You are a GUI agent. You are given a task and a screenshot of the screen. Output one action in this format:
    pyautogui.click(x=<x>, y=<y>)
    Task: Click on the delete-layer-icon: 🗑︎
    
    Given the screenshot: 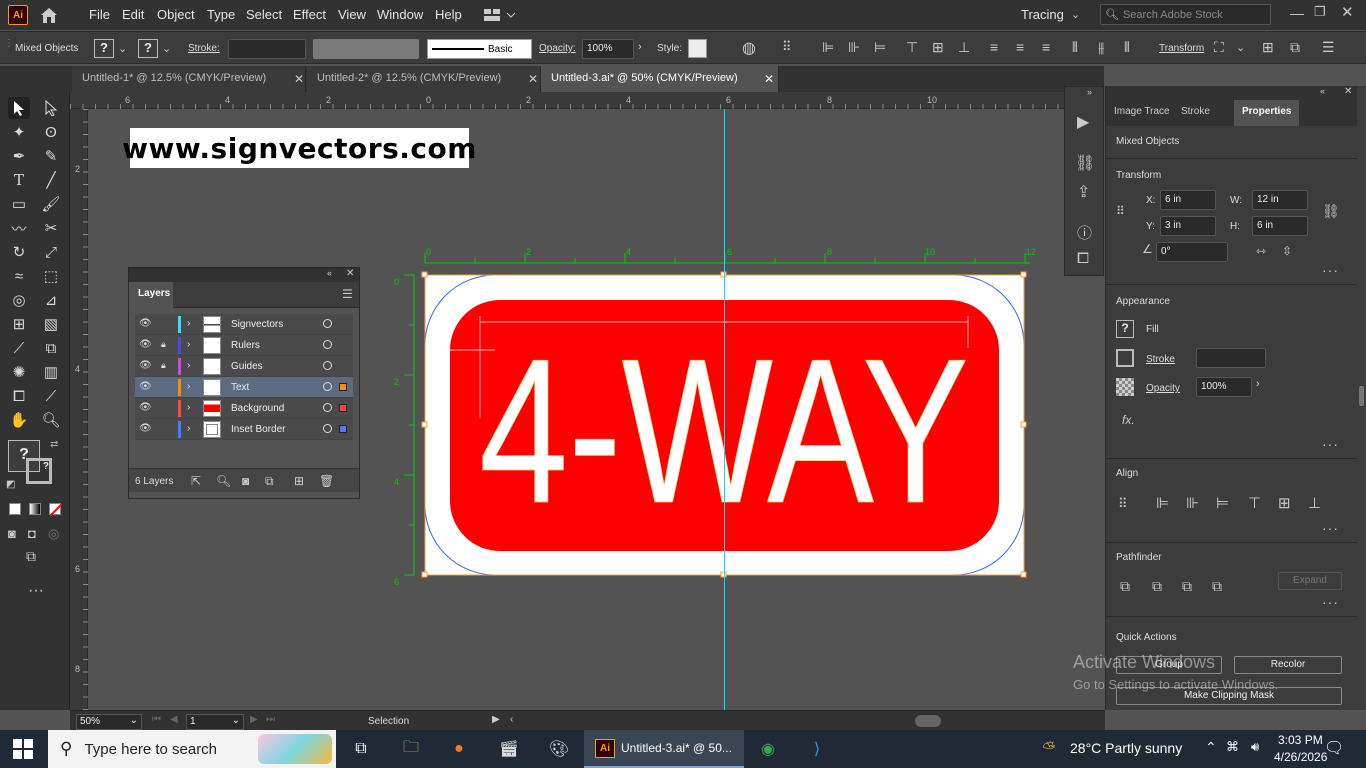 What is the action you would take?
    pyautogui.click(x=326, y=481)
    